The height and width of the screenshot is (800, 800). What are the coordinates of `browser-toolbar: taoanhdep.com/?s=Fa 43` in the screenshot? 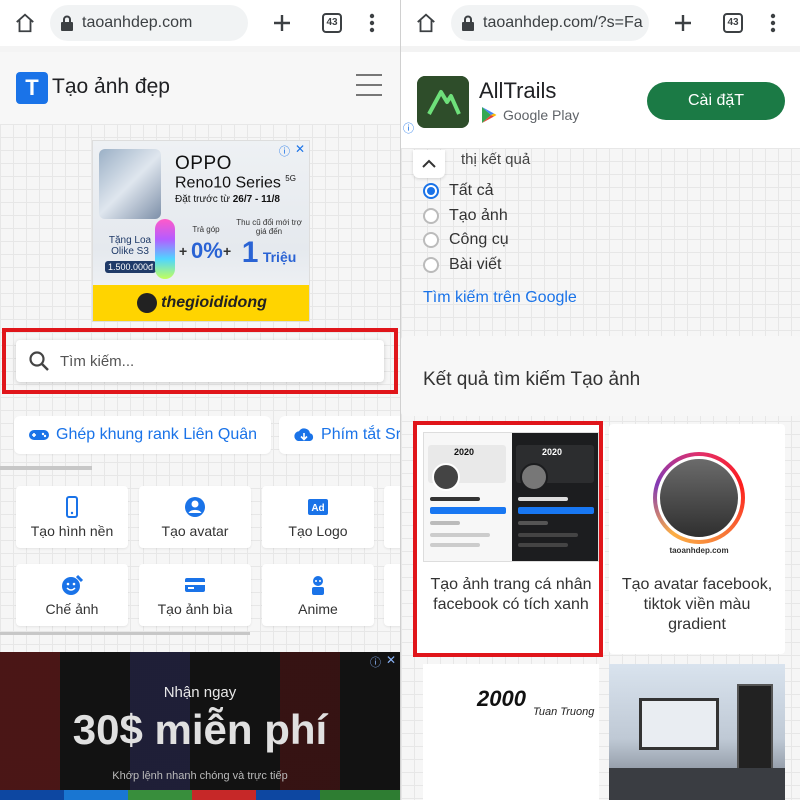 It's located at (600, 23).